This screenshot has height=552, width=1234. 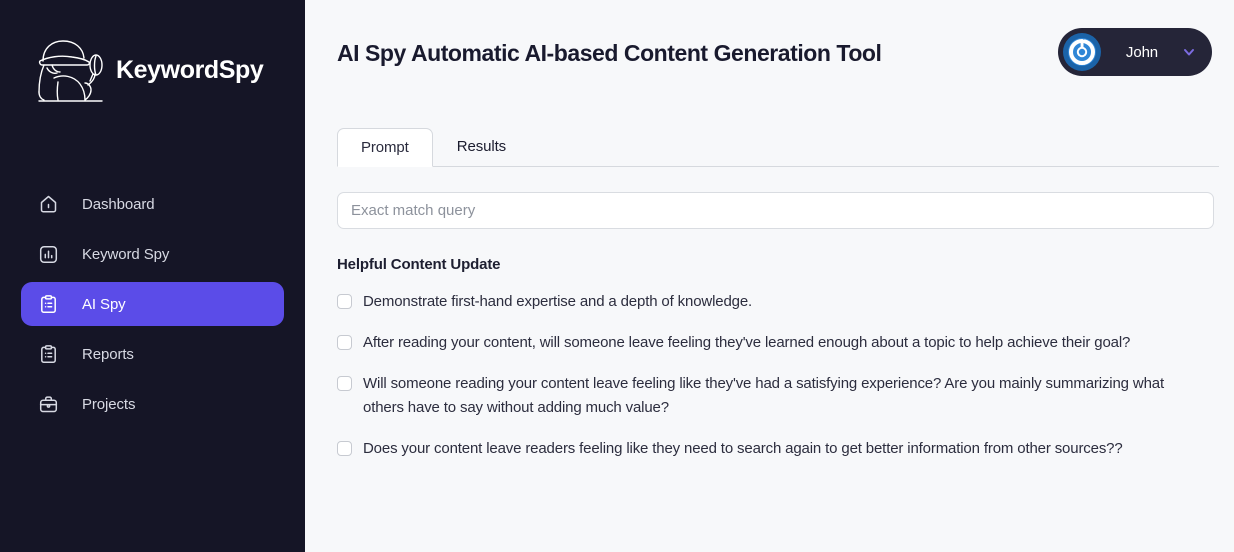 I want to click on sidebar-item-reports: Reports, so click(x=152, y=354).